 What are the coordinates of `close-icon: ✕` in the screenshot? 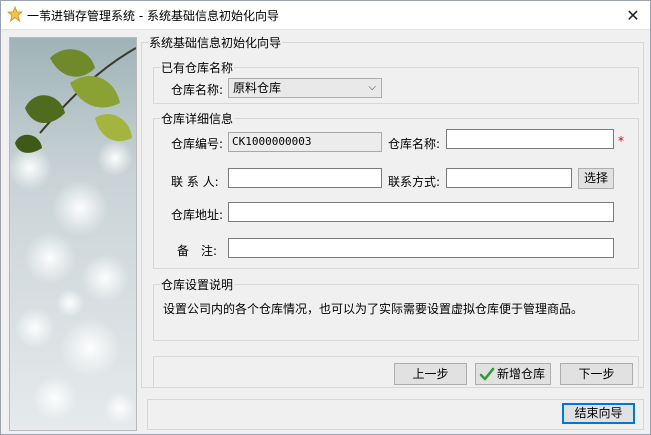 It's located at (633, 15).